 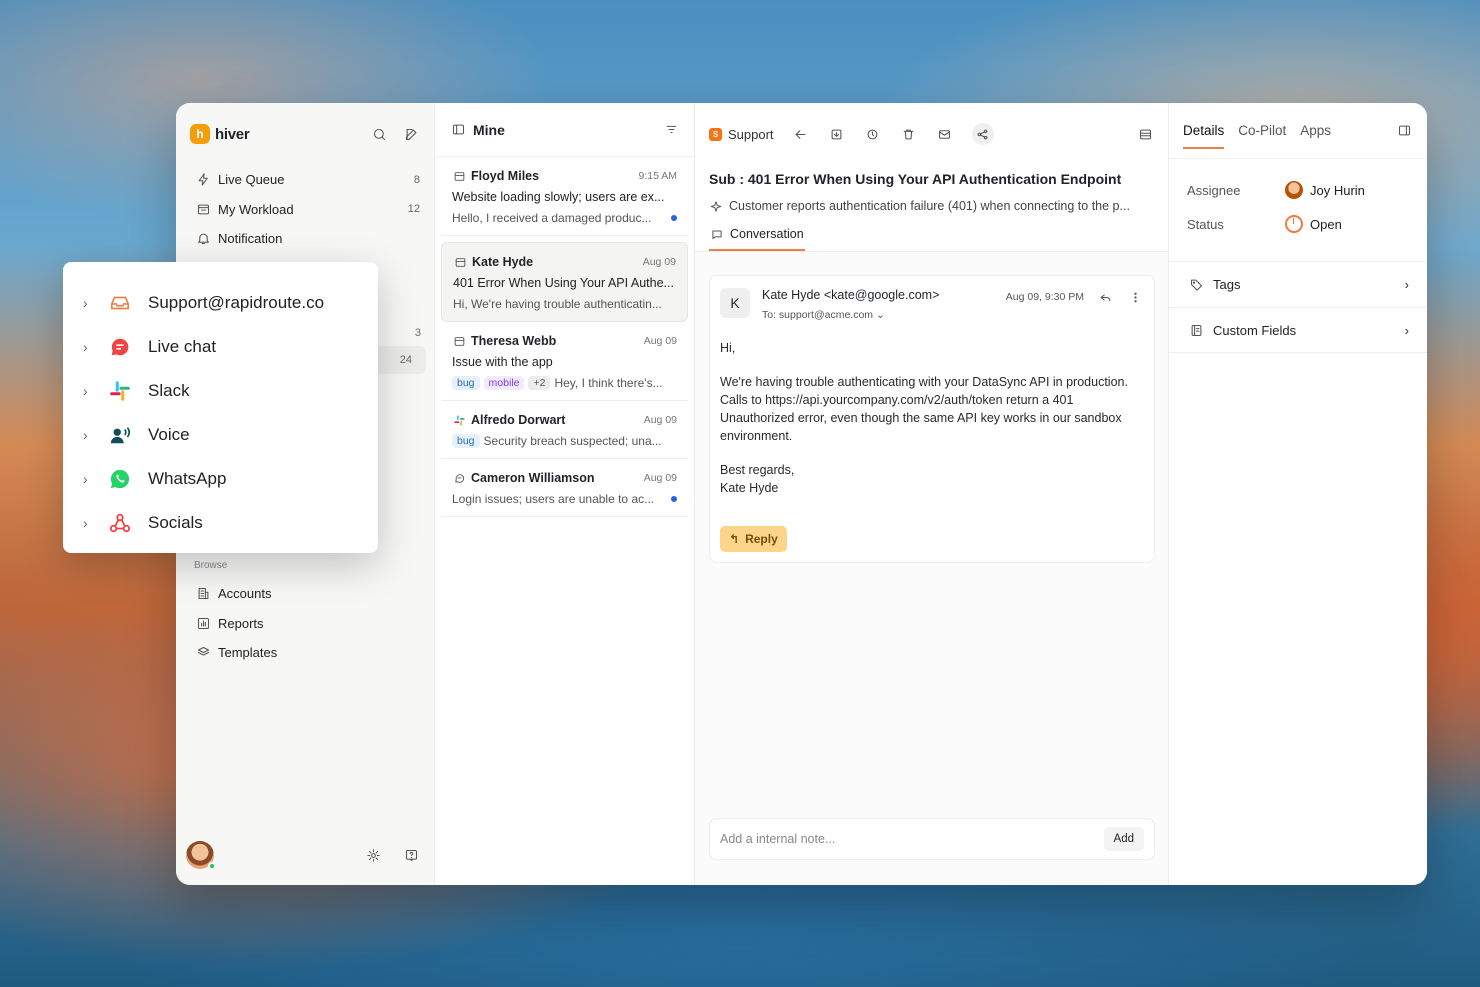 I want to click on count-badge: 8, so click(x=416, y=179).